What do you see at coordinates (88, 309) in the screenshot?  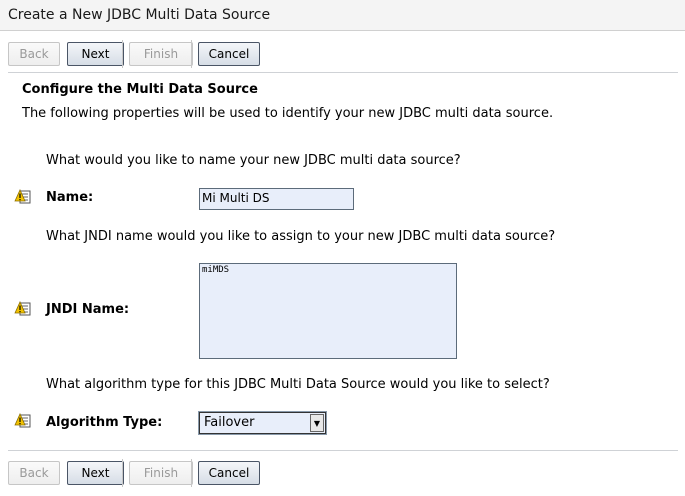 I see `jndi-label: JNDI Name:` at bounding box center [88, 309].